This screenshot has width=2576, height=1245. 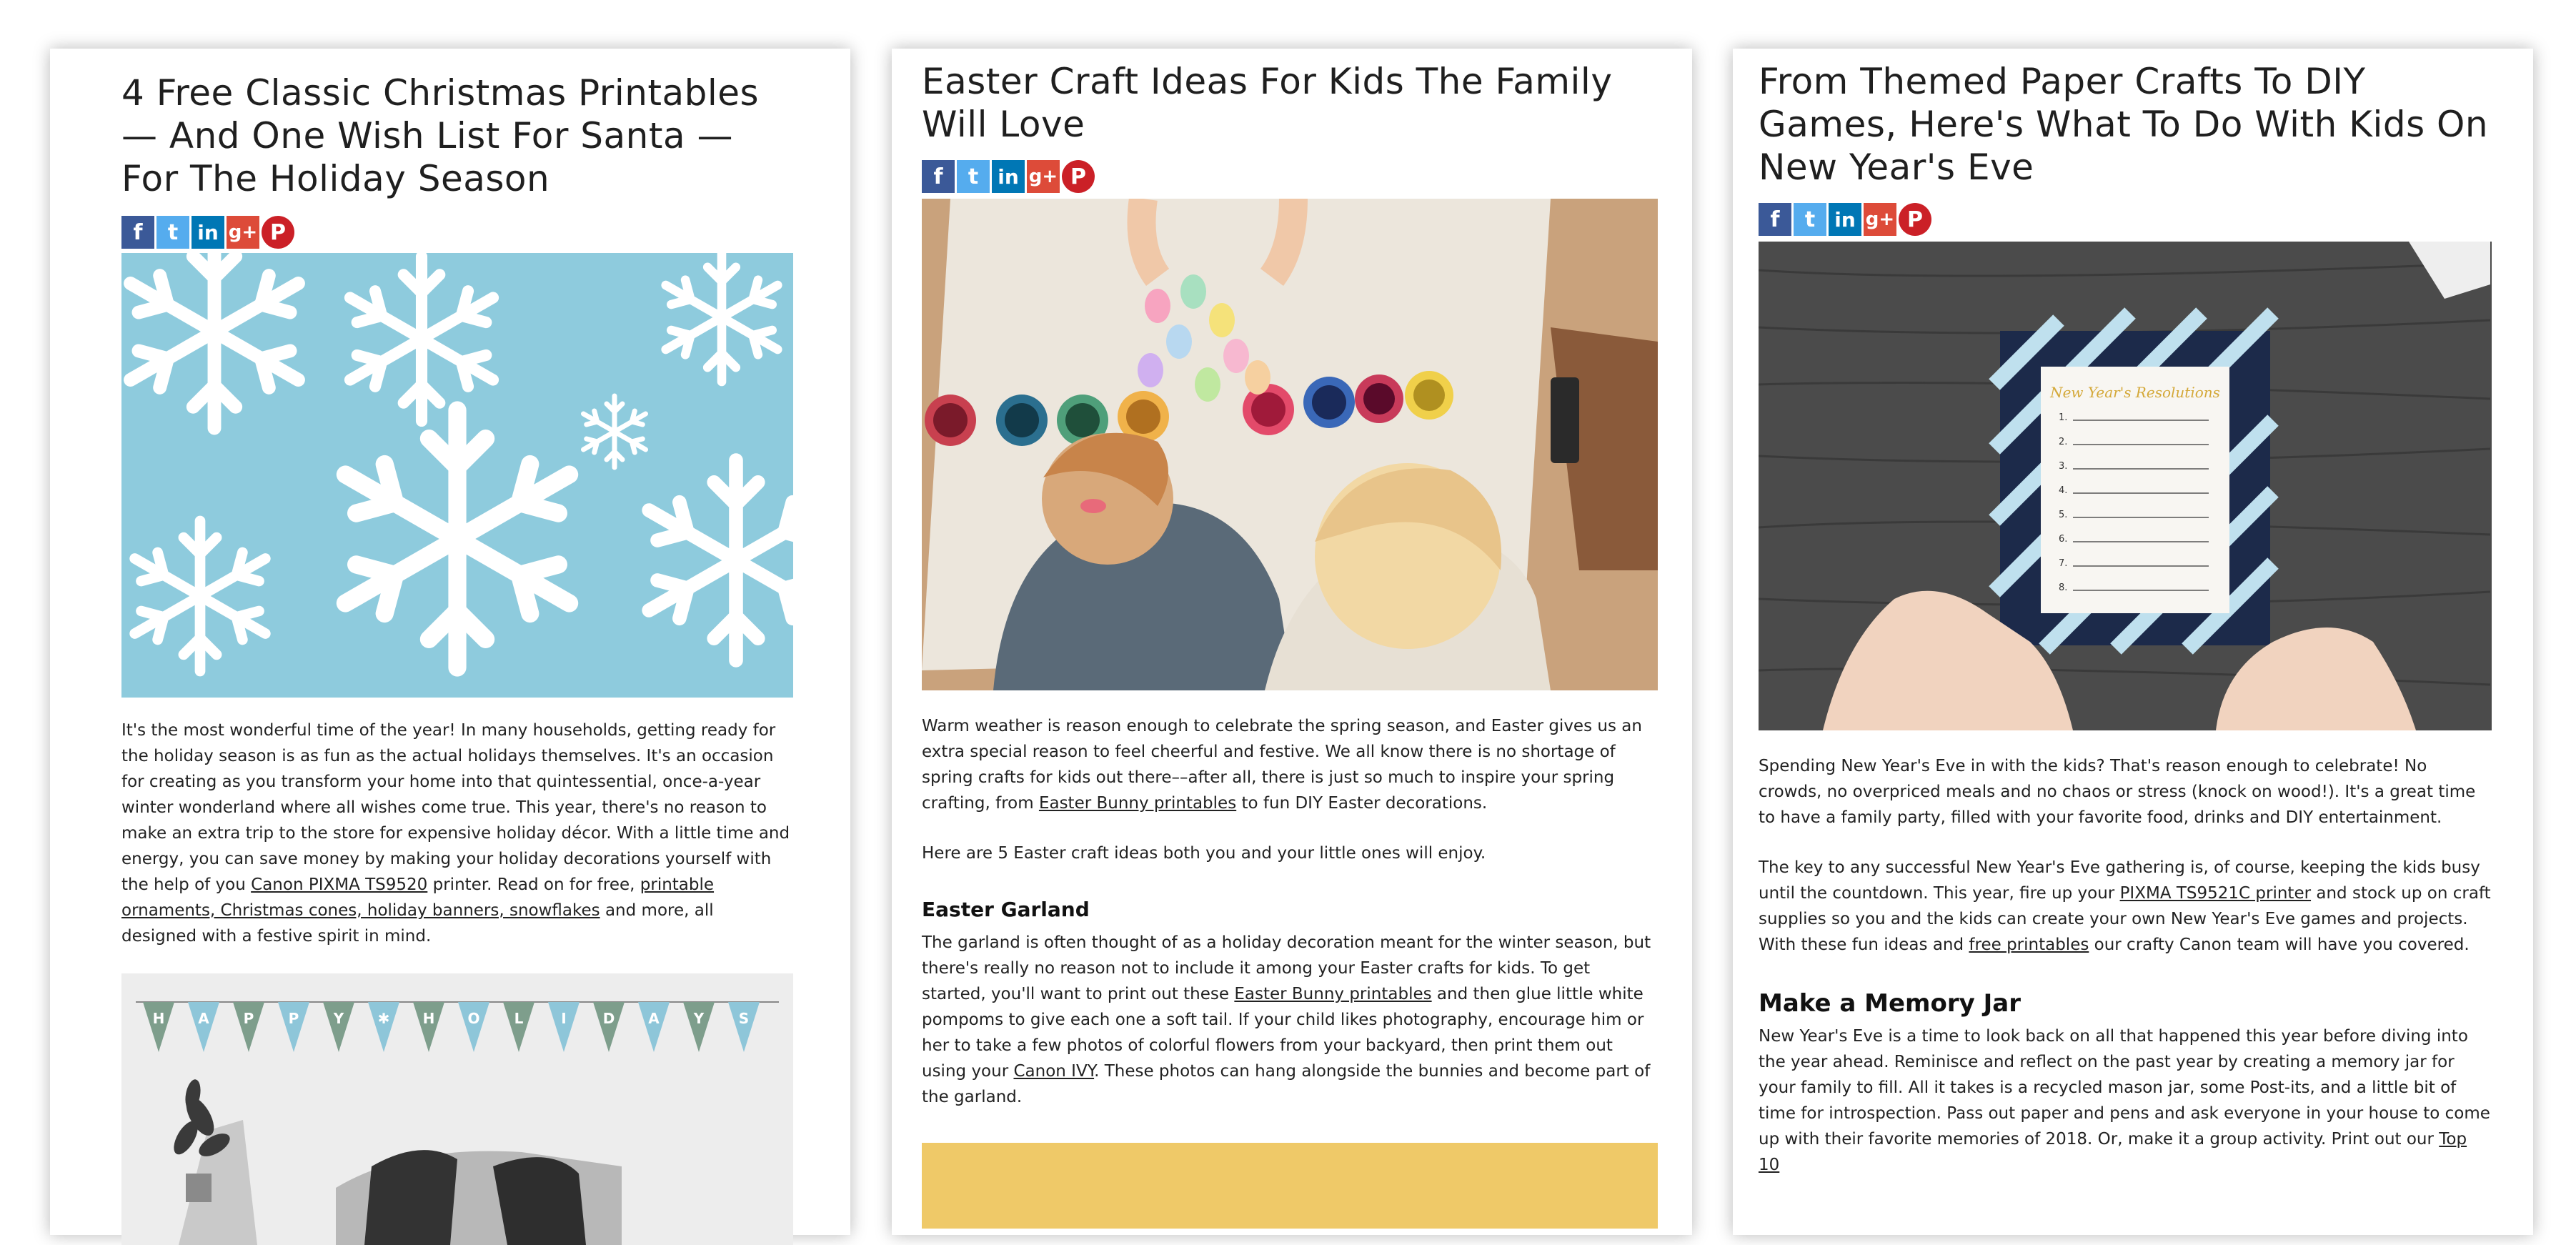 I want to click on section-heading-garland: Easter Garland, so click(x=1006, y=909).